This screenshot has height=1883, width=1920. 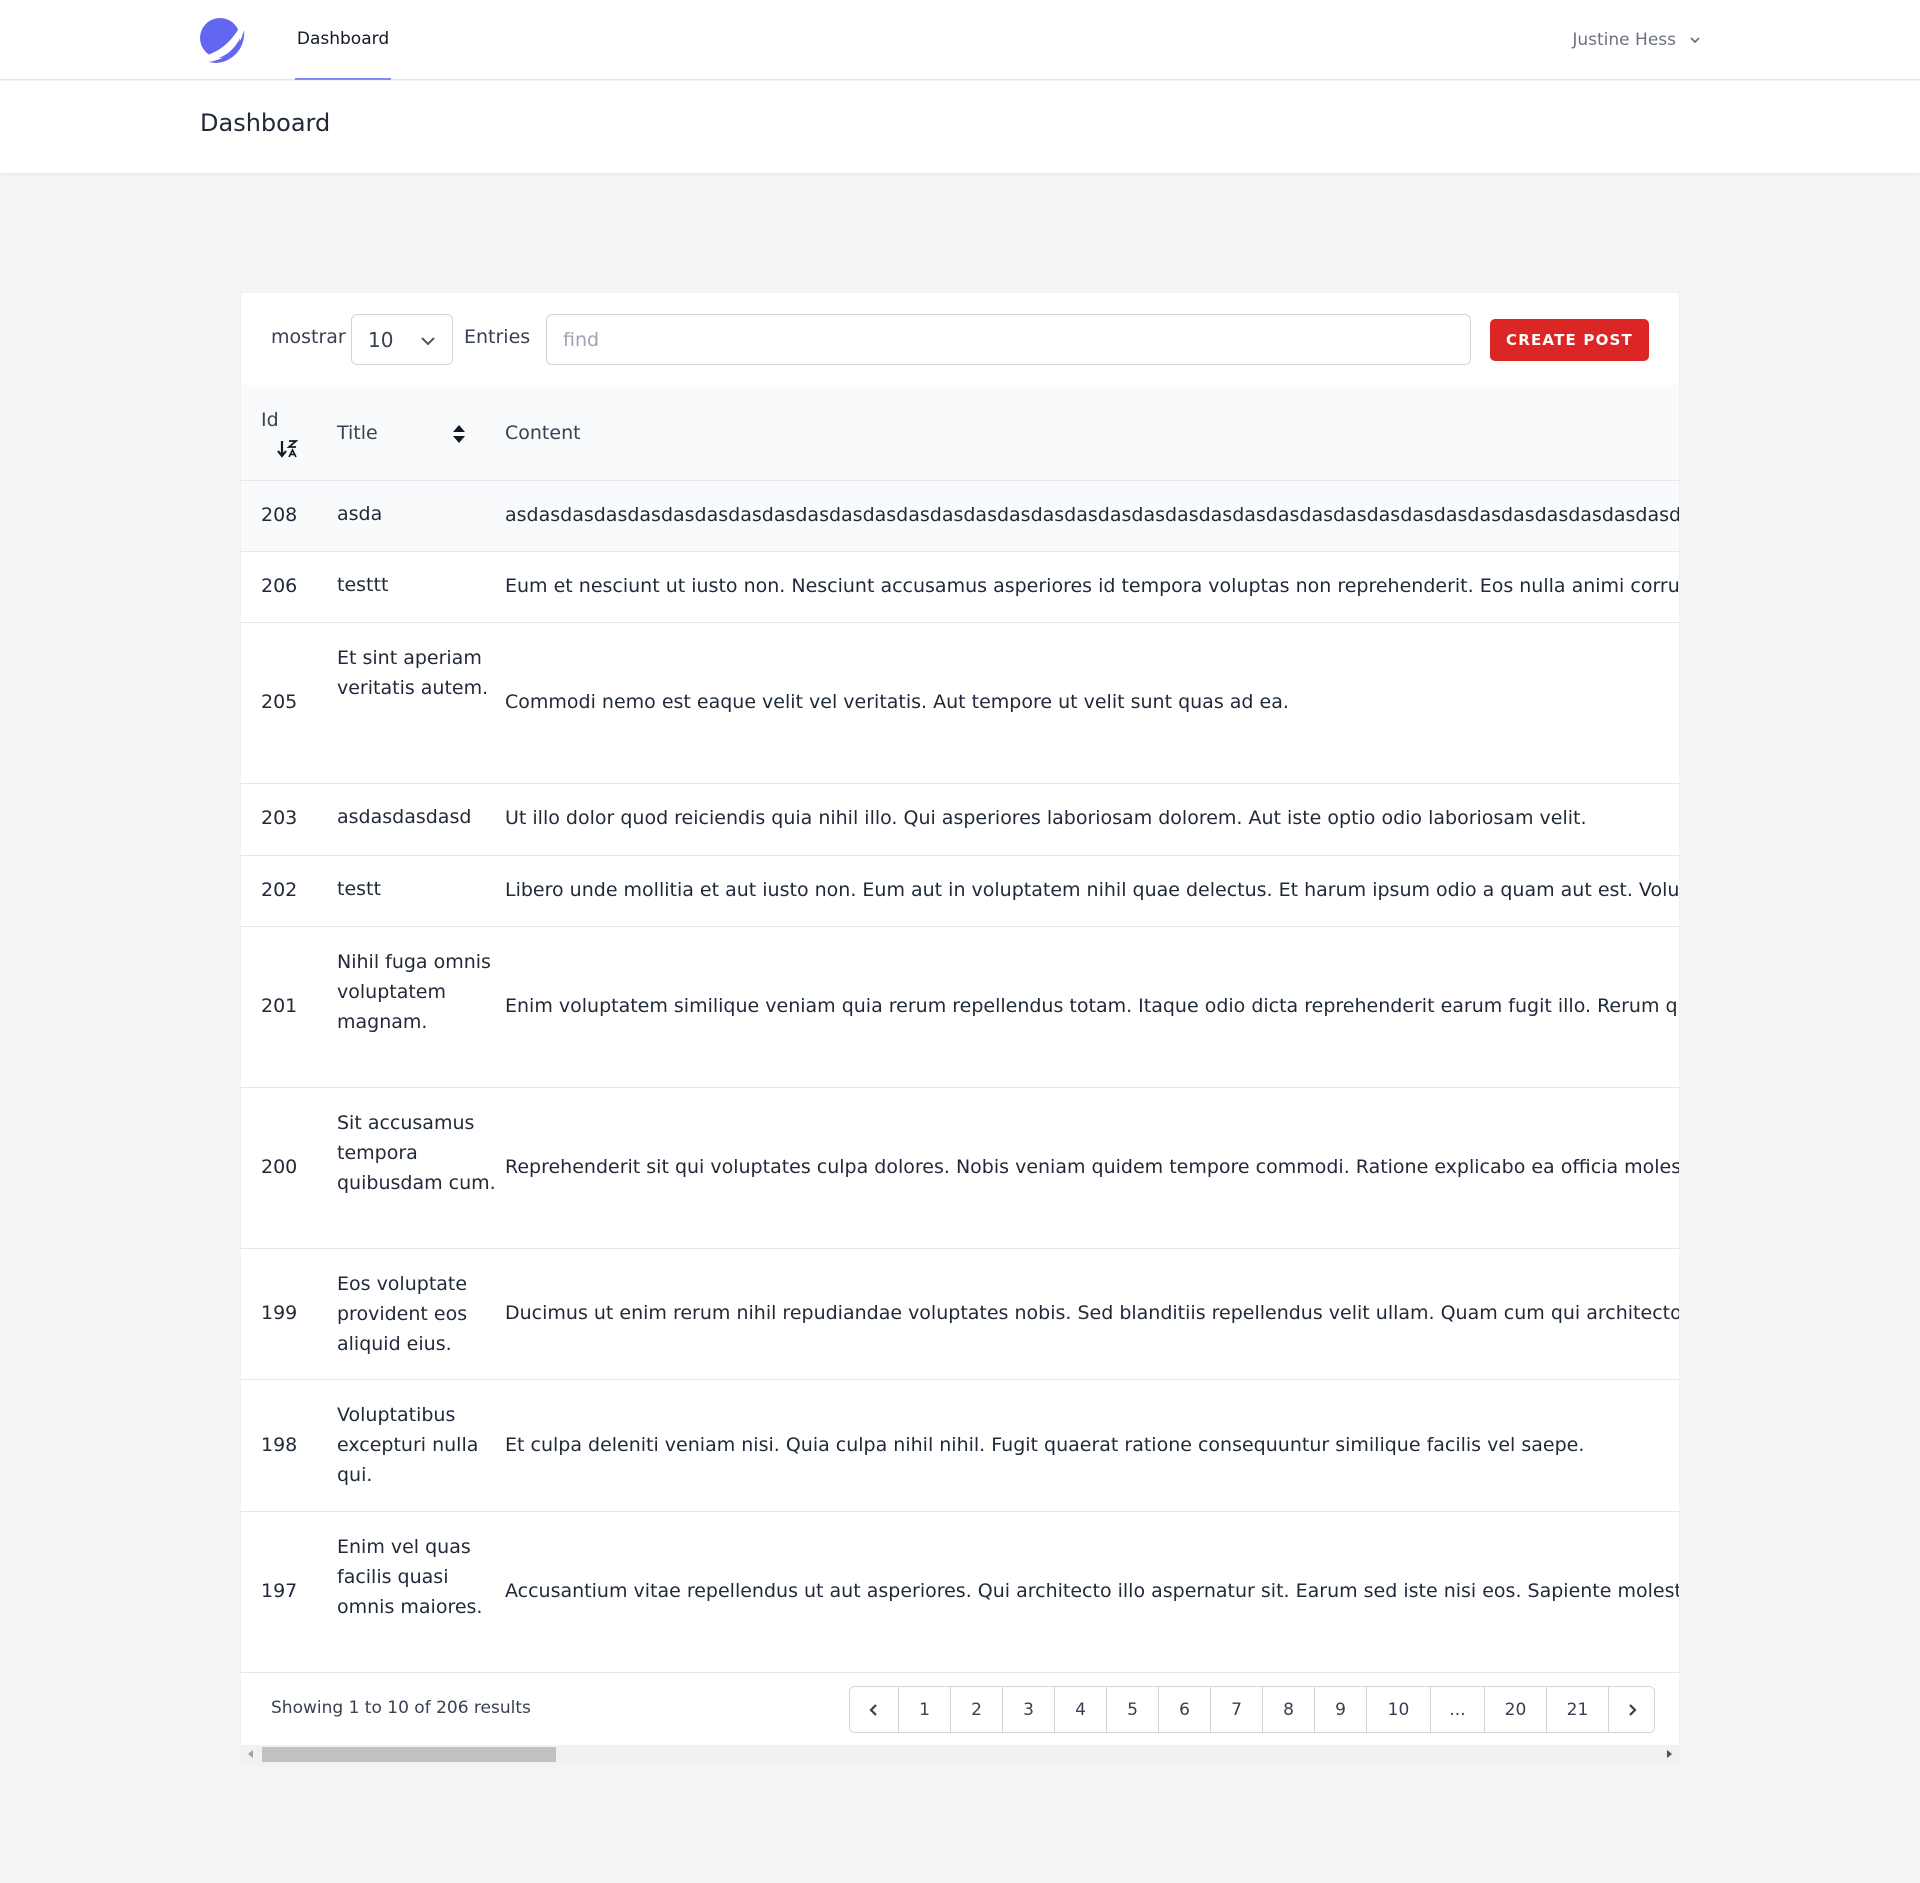 I want to click on cell-title: testtt, so click(x=363, y=585).